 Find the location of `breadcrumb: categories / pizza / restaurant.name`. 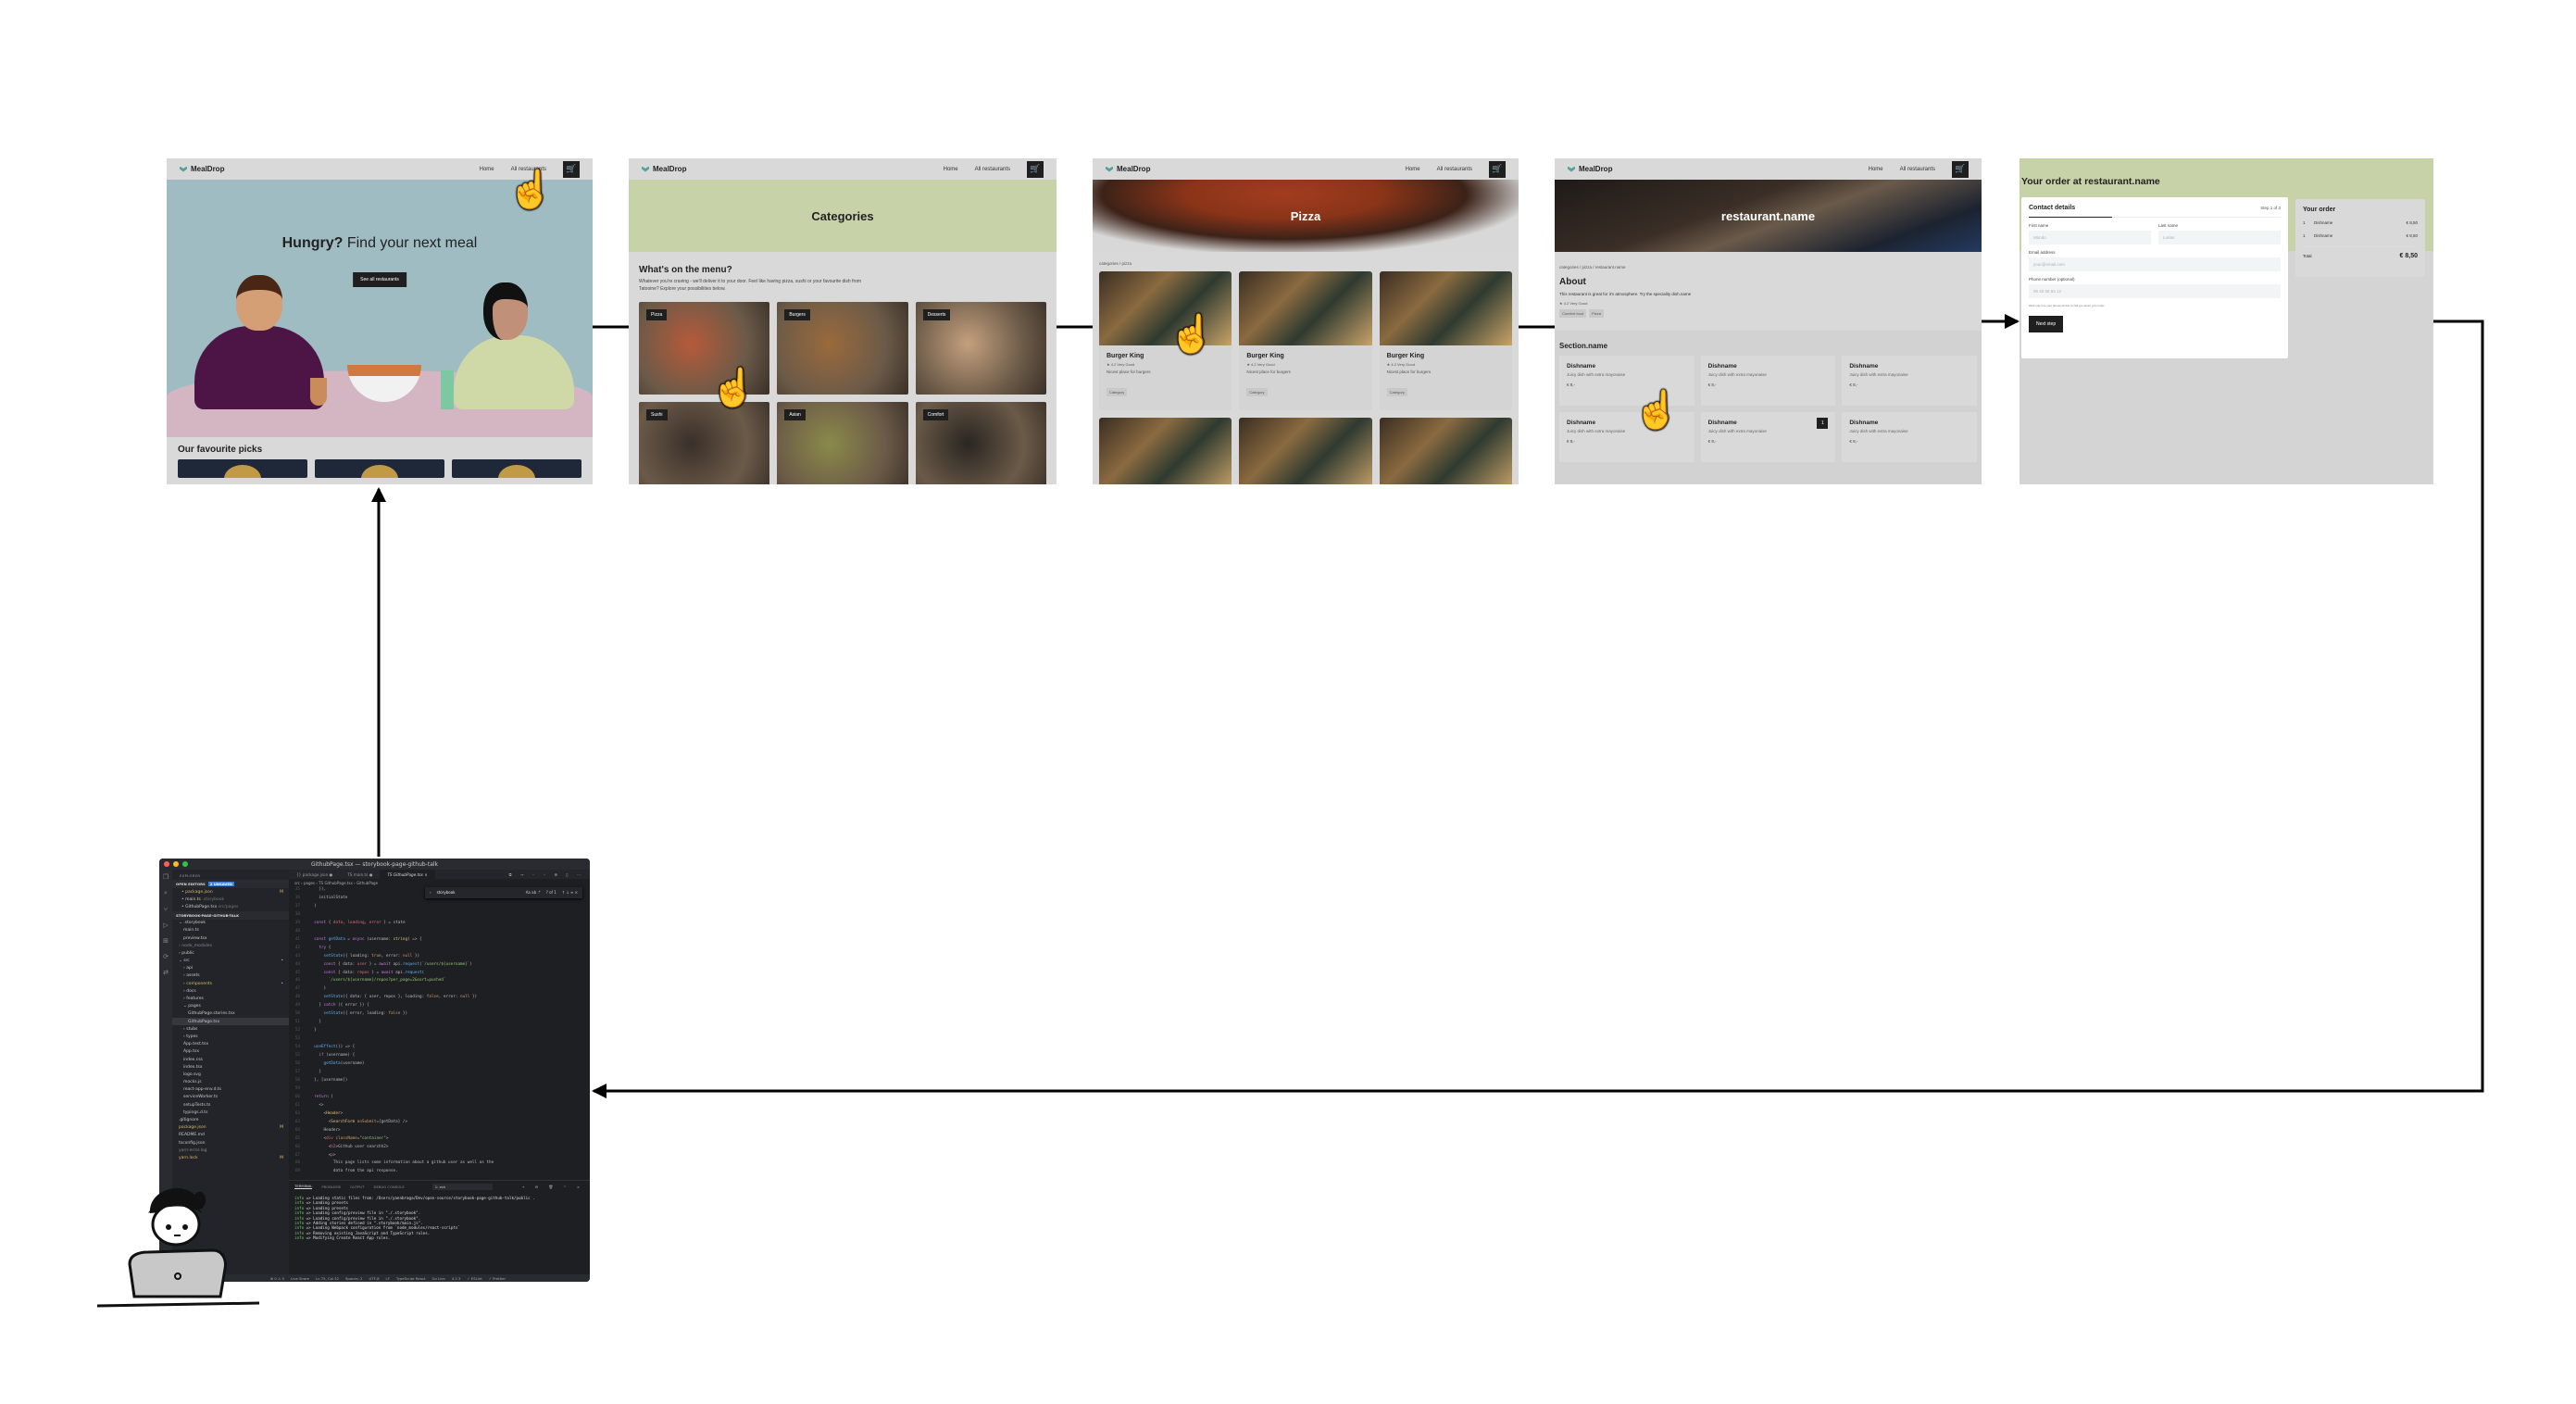

breadcrumb: categories / pizza / restaurant.name is located at coordinates (1768, 266).